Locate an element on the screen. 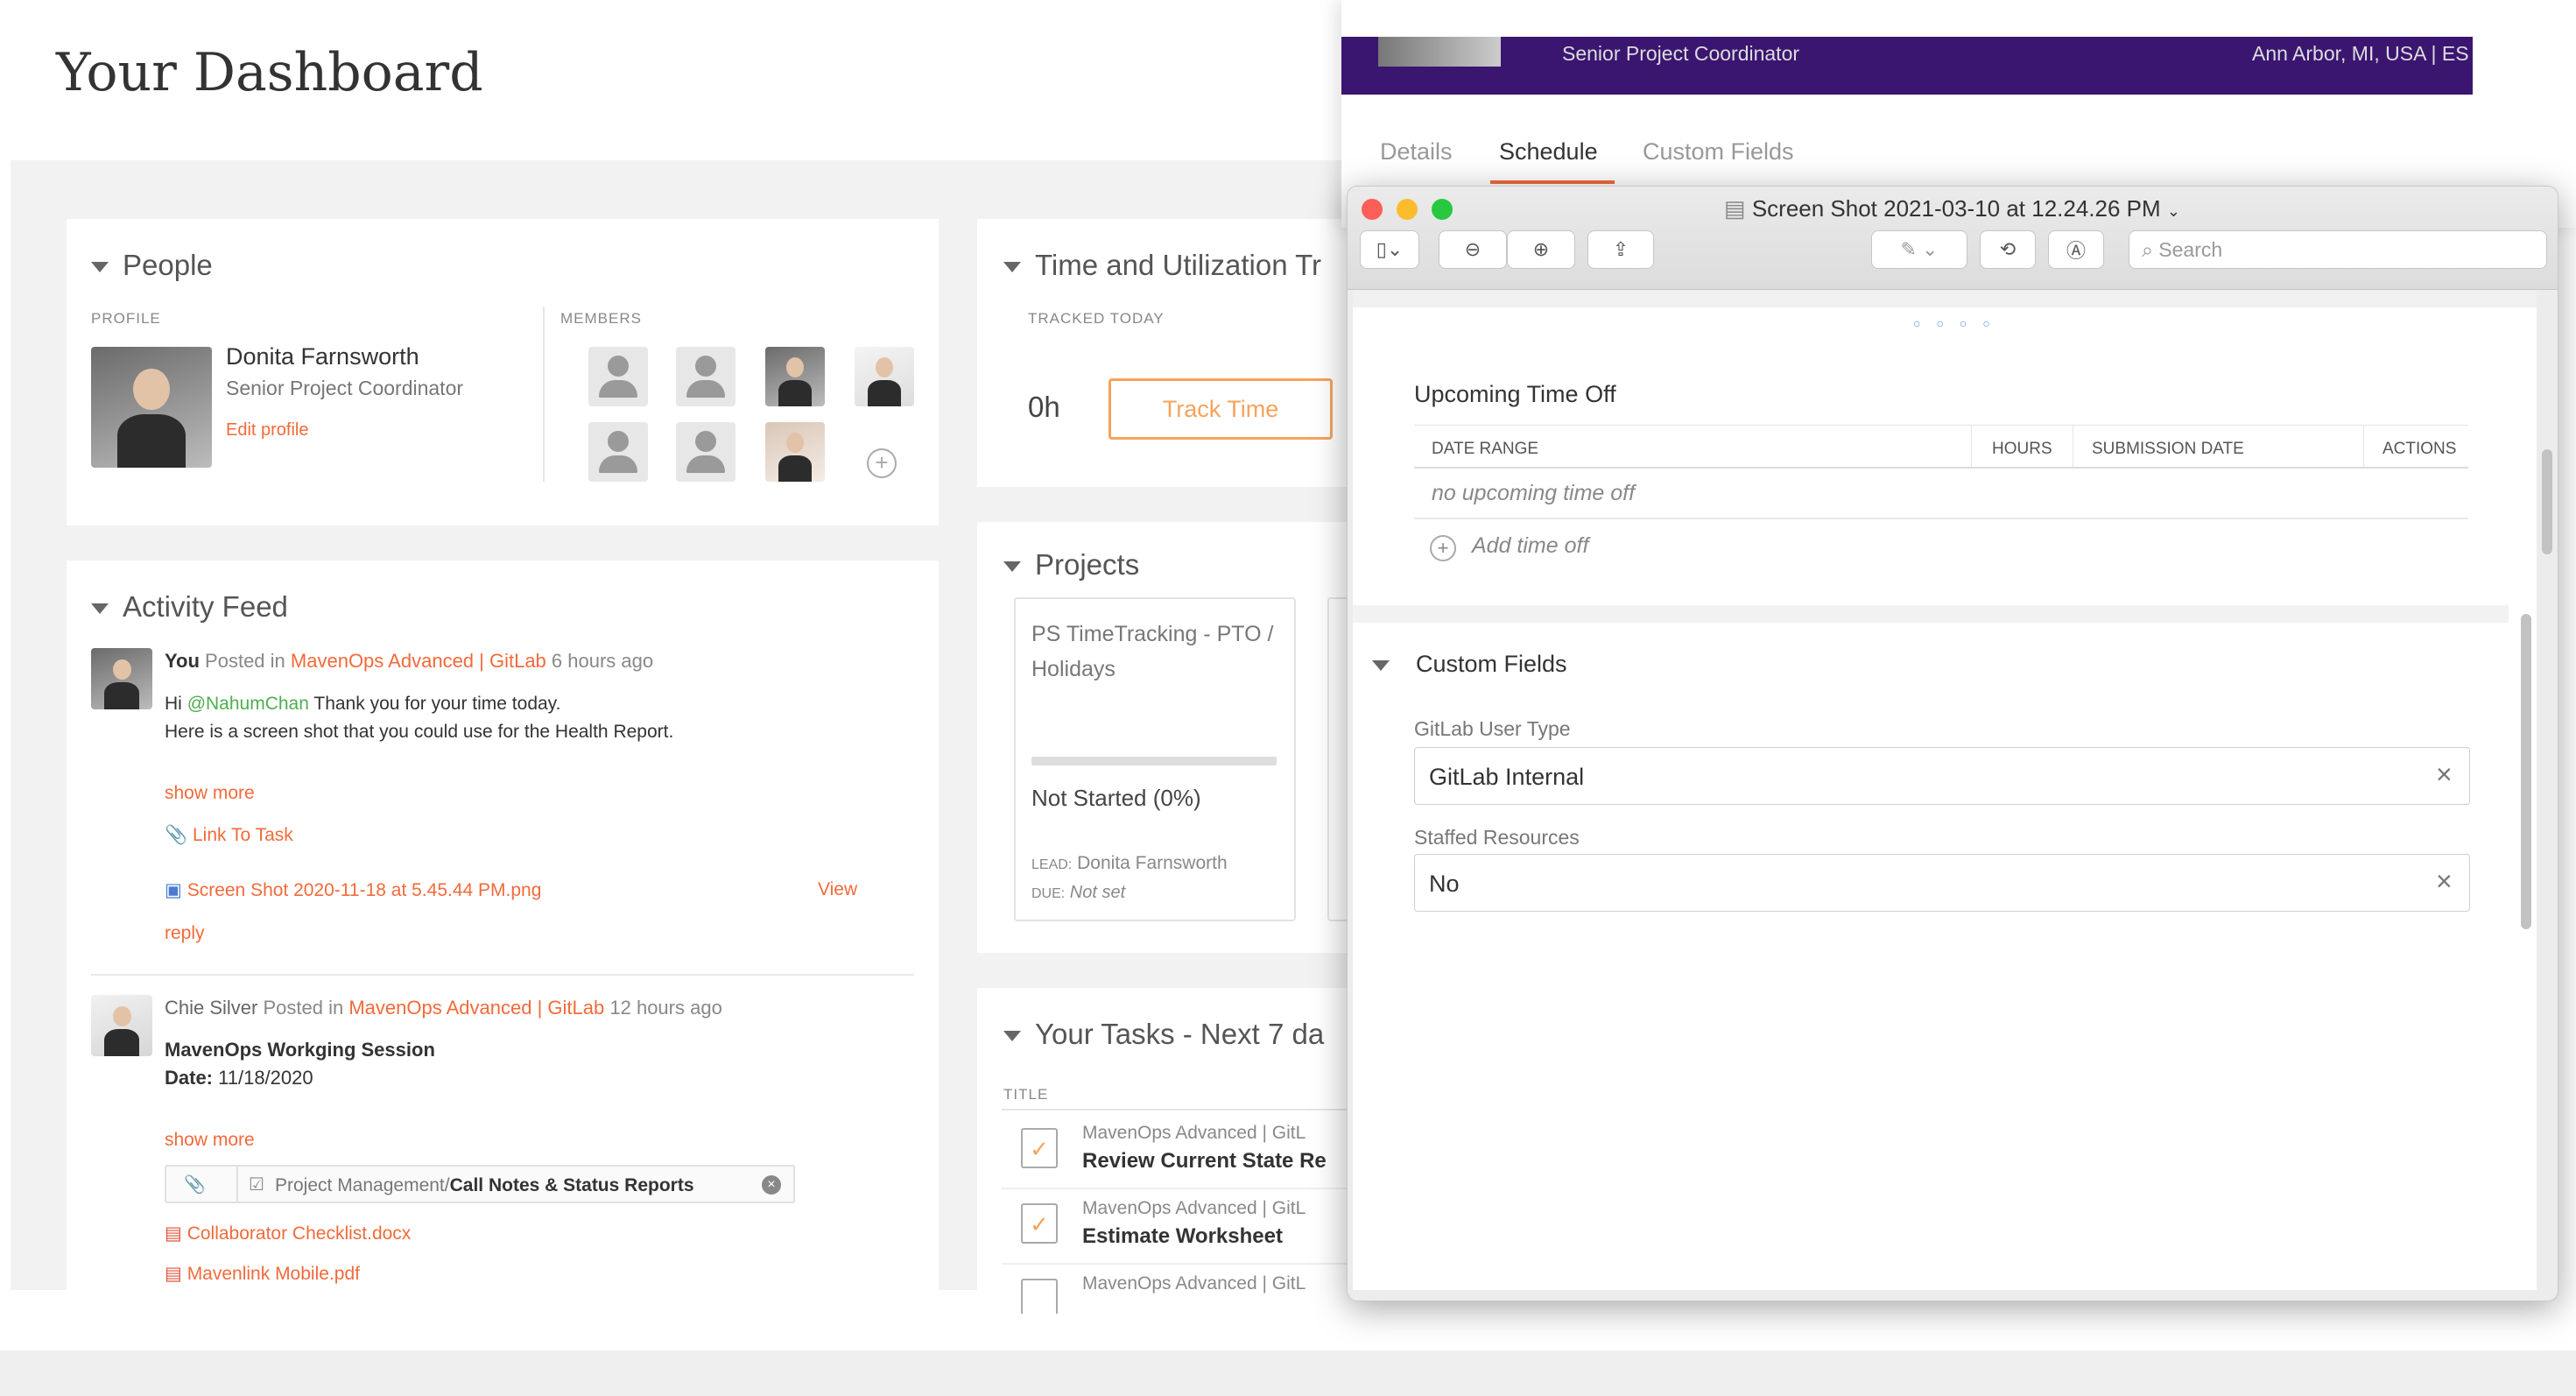  window-scrollbar-thumb is located at coordinates (2547, 502).